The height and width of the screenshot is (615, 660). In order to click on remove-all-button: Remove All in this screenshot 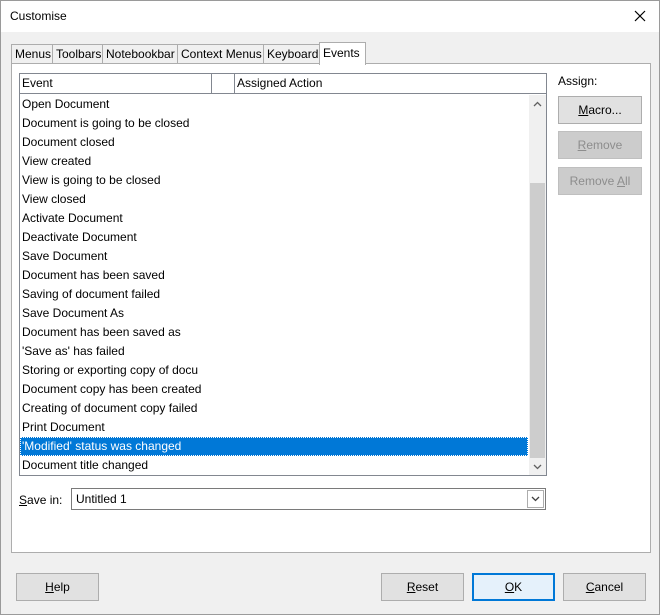, I will do `click(600, 181)`.